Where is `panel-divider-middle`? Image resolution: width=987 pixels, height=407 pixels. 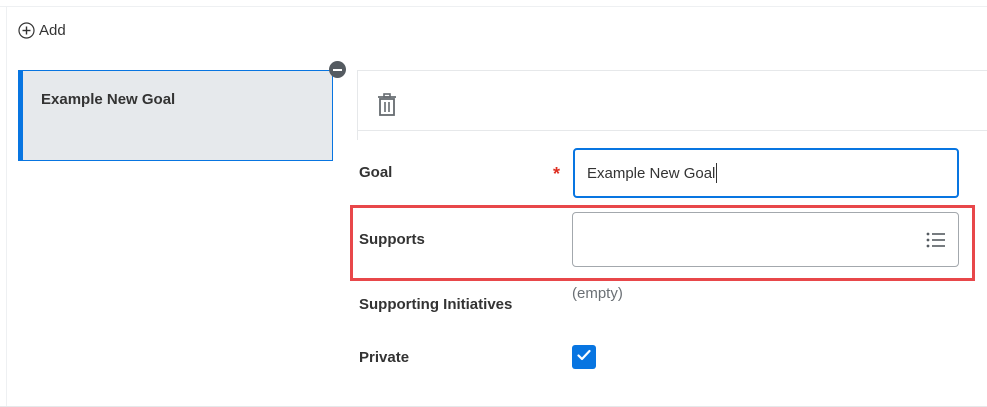
panel-divider-middle is located at coordinates (672, 130).